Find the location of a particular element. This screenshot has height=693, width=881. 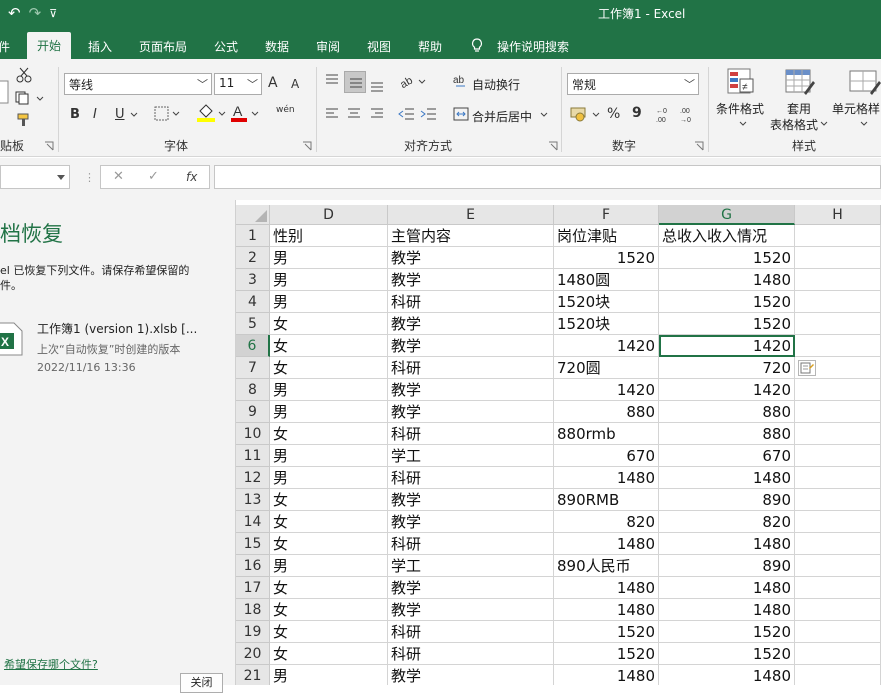

conditional-formatting-icon: ≠ is located at coordinates (741, 82).